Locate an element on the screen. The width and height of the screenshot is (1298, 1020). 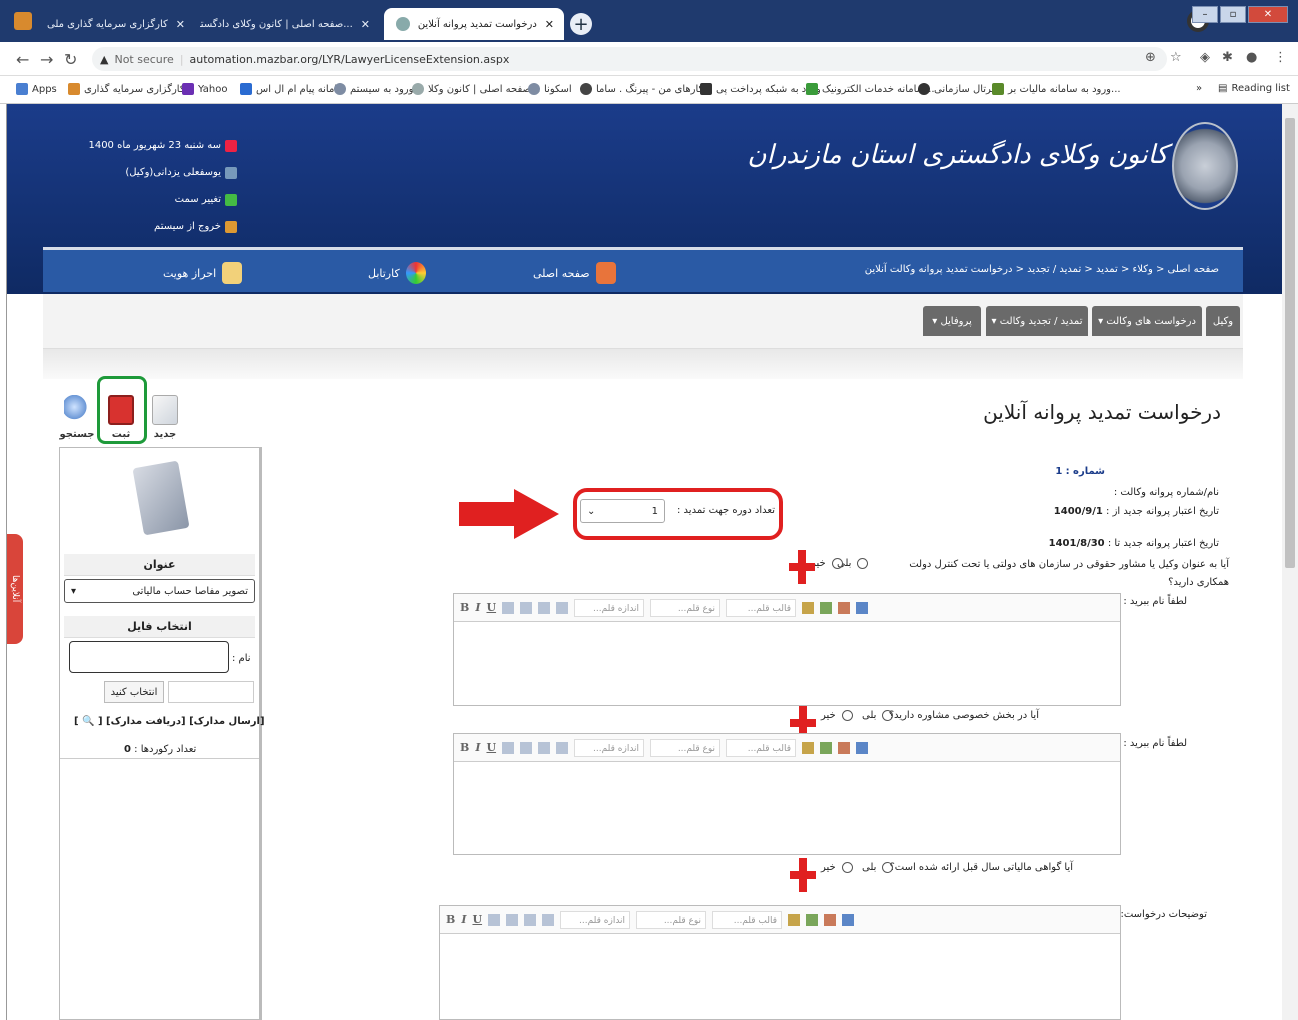
back-icon: ← is located at coordinates (22, 59).